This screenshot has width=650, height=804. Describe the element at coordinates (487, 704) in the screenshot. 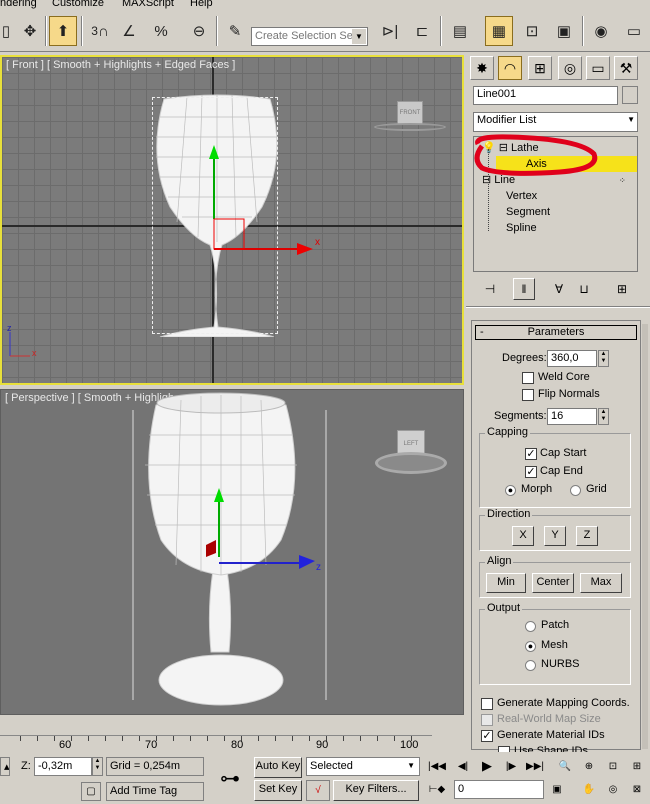

I see `gen-mapping-checkbox` at that location.